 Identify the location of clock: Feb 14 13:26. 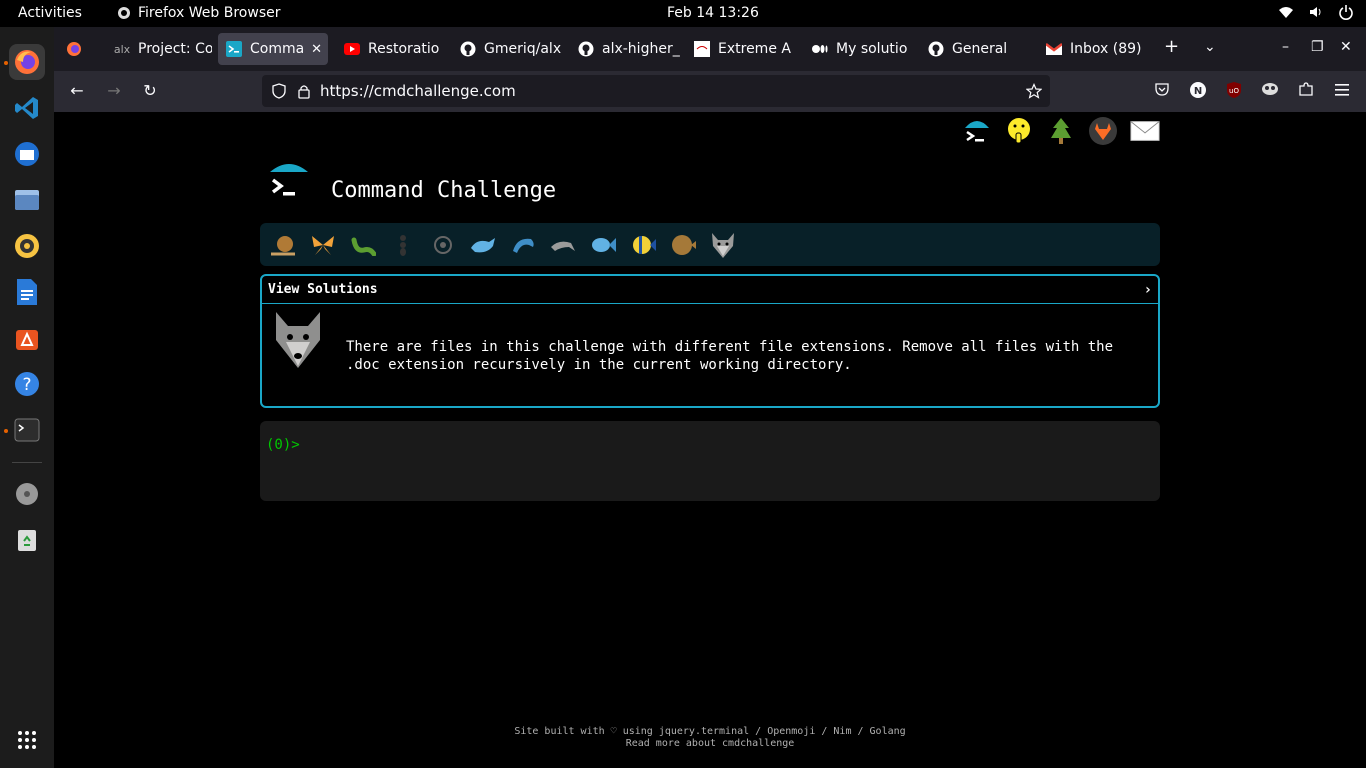
(713, 13).